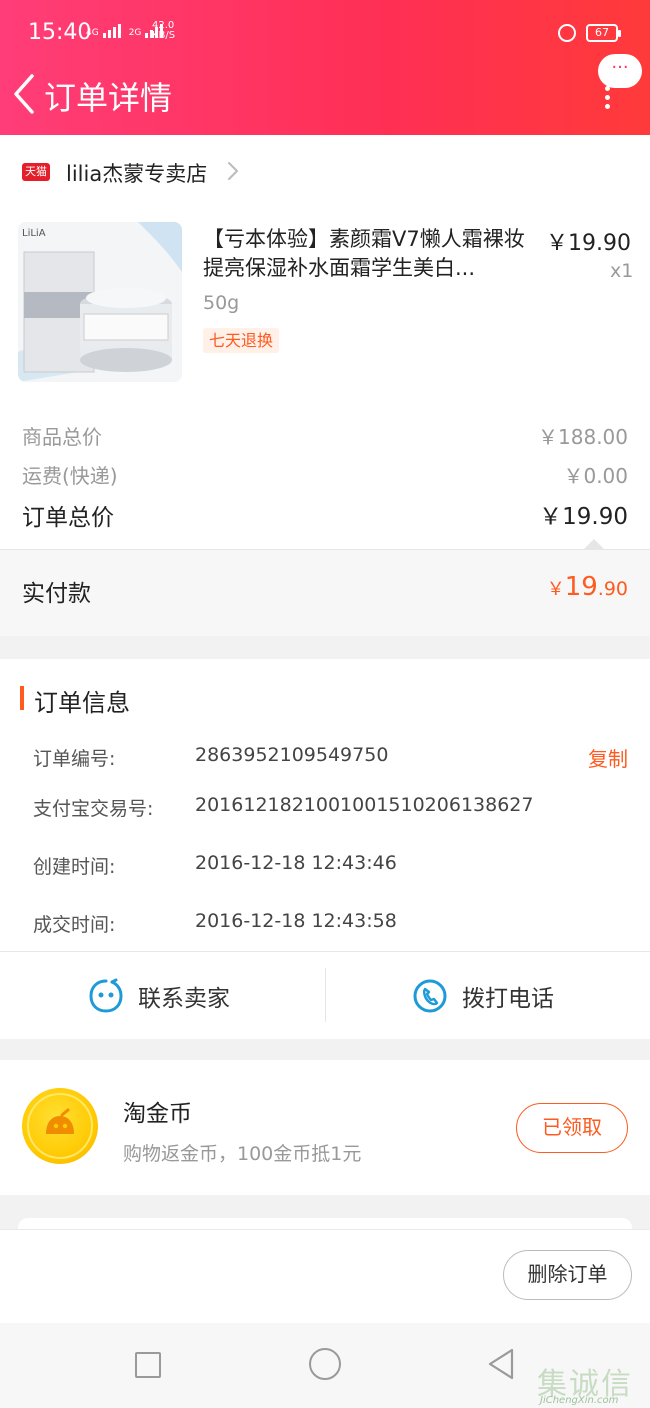  Describe the element at coordinates (148, 1365) in the screenshot. I see `recent-apps-button` at that location.